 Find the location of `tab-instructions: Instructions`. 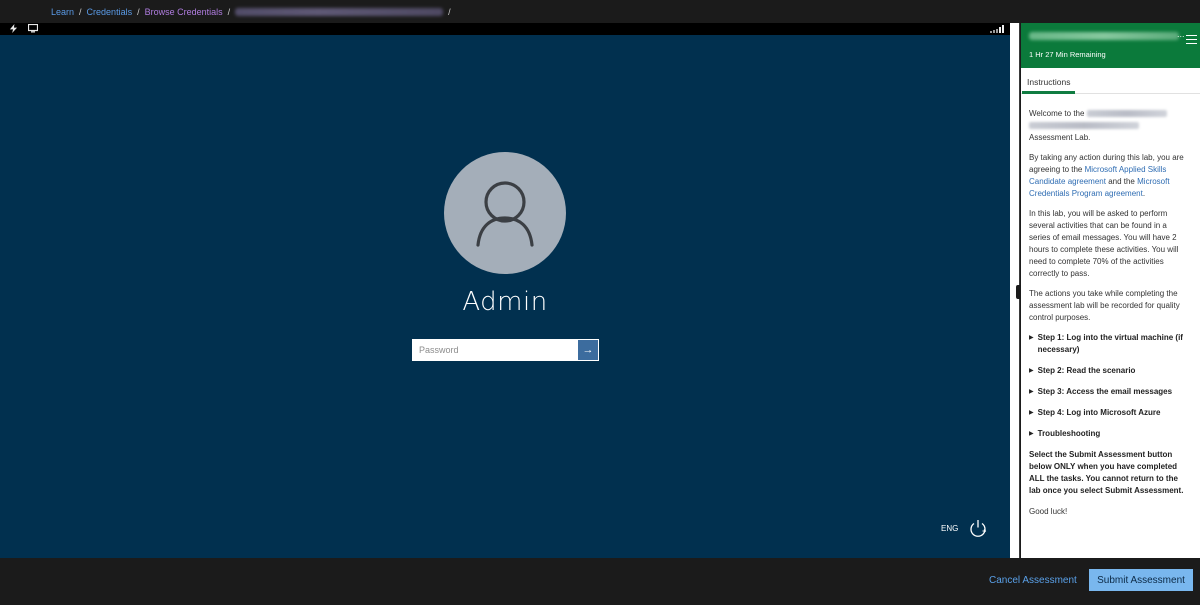

tab-instructions: Instructions is located at coordinates (1049, 81).